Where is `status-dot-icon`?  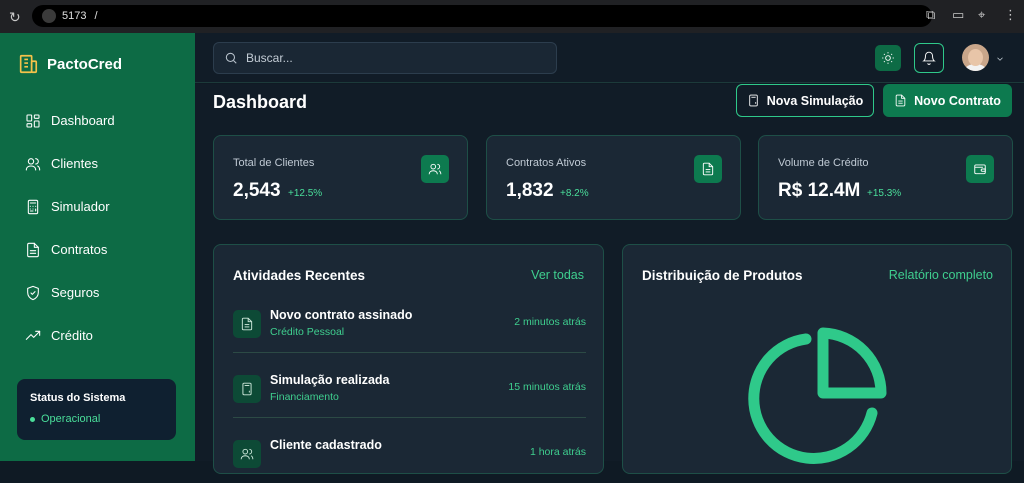
status-dot-icon is located at coordinates (32, 419).